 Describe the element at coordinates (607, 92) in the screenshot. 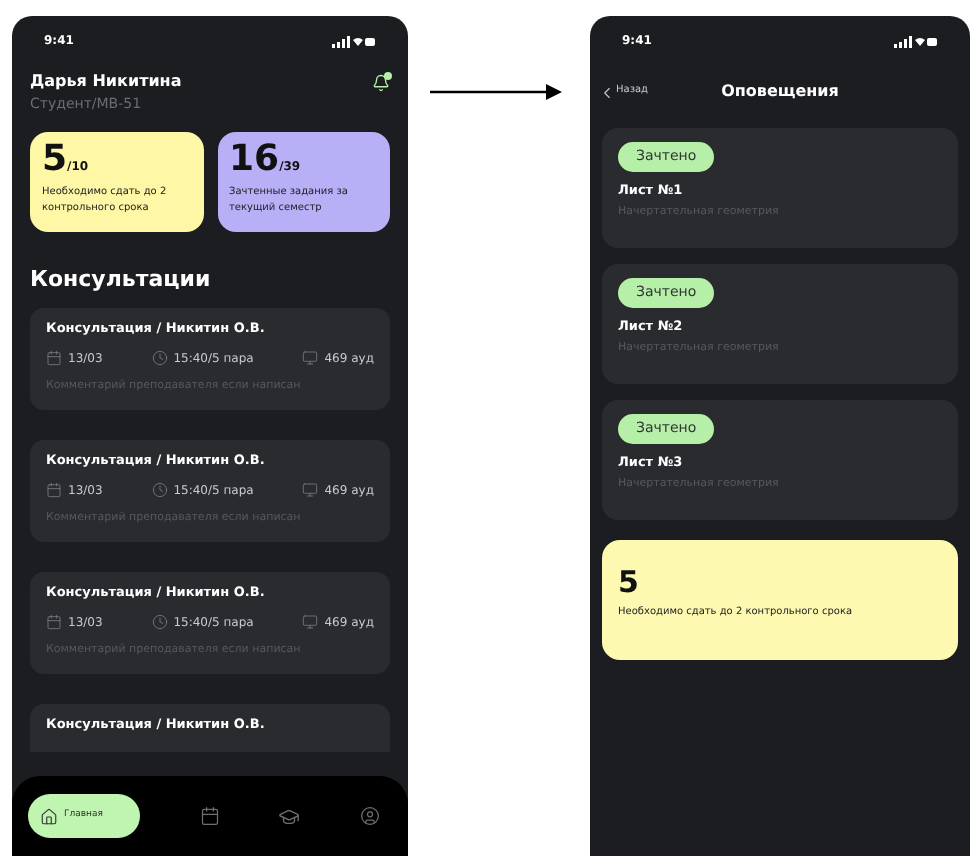

I see `chevron-left-icon` at that location.